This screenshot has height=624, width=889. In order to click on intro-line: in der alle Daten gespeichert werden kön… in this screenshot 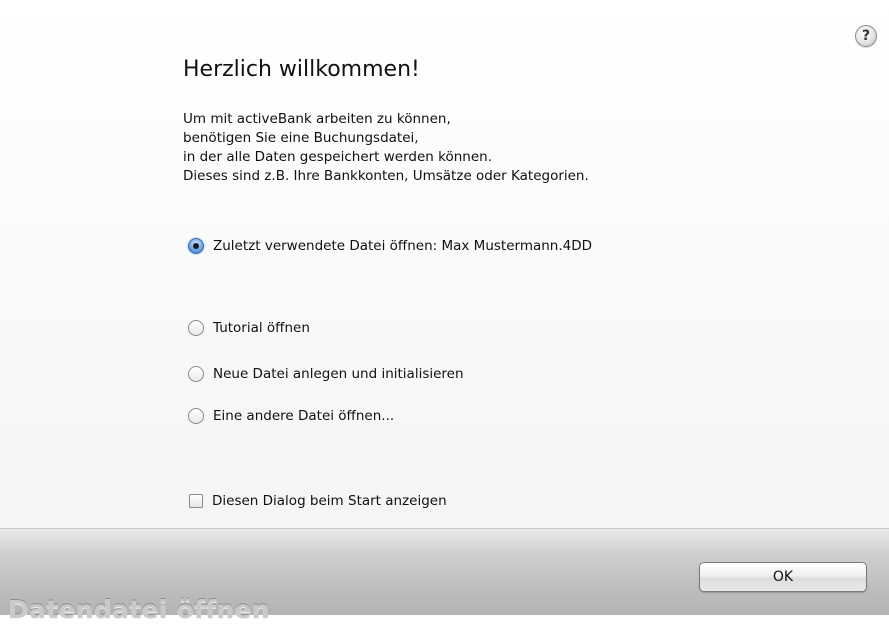, I will do `click(337, 157)`.